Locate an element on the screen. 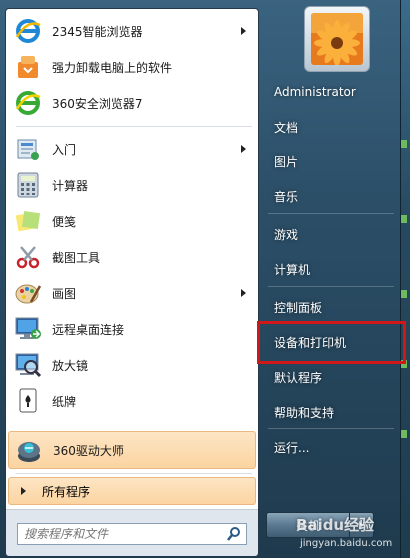 The height and width of the screenshot is (558, 410). search-input is located at coordinates (122, 534).